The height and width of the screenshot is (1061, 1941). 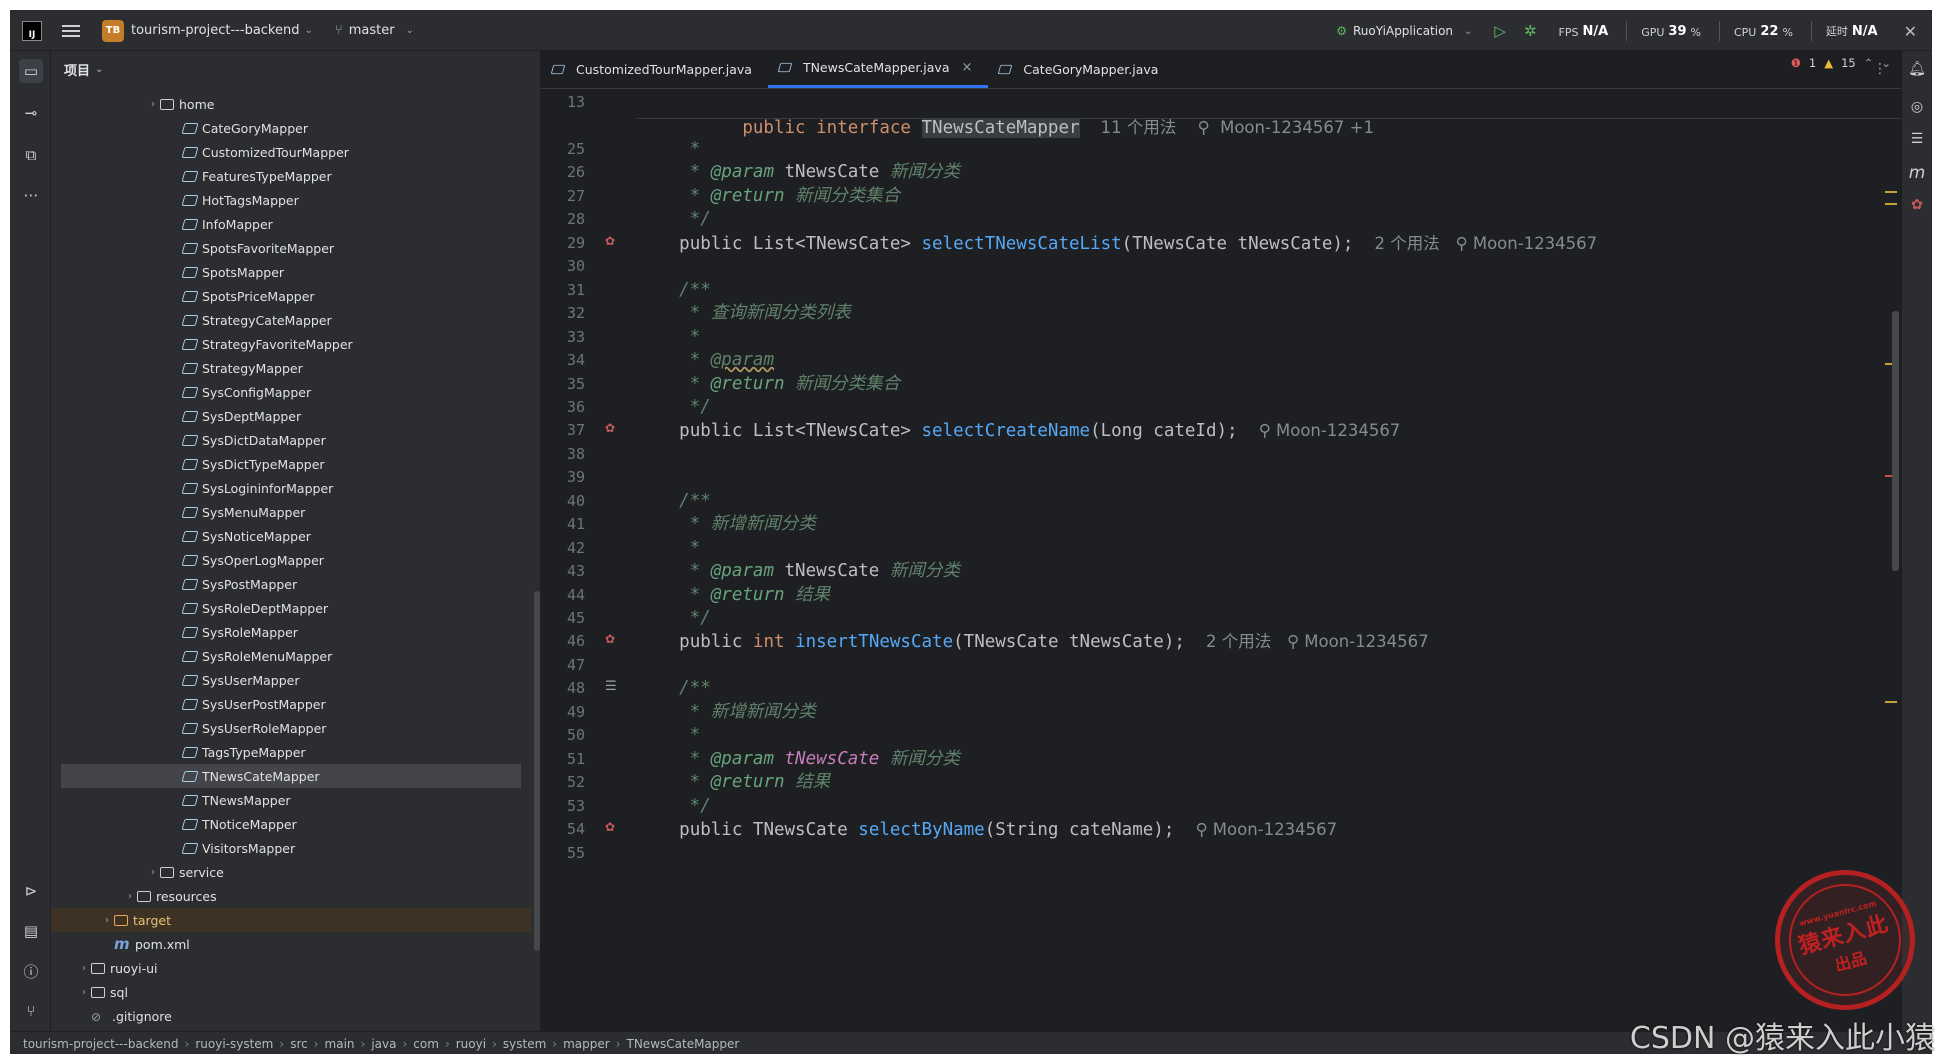 What do you see at coordinates (291, 536) in the screenshot?
I see `tree-item: SysNoticeMapper` at bounding box center [291, 536].